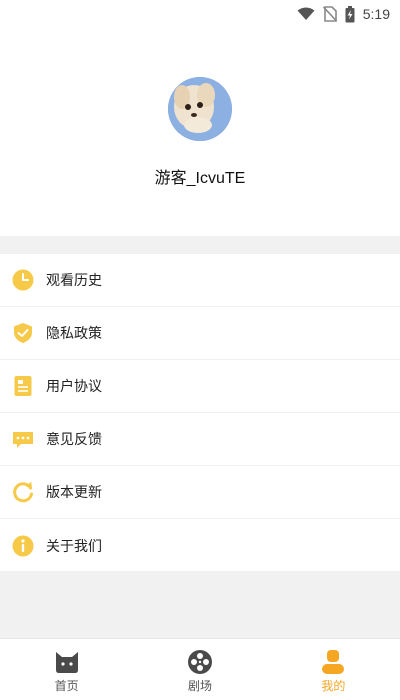 The height and width of the screenshot is (700, 400). I want to click on status-time: 5:19, so click(376, 14).